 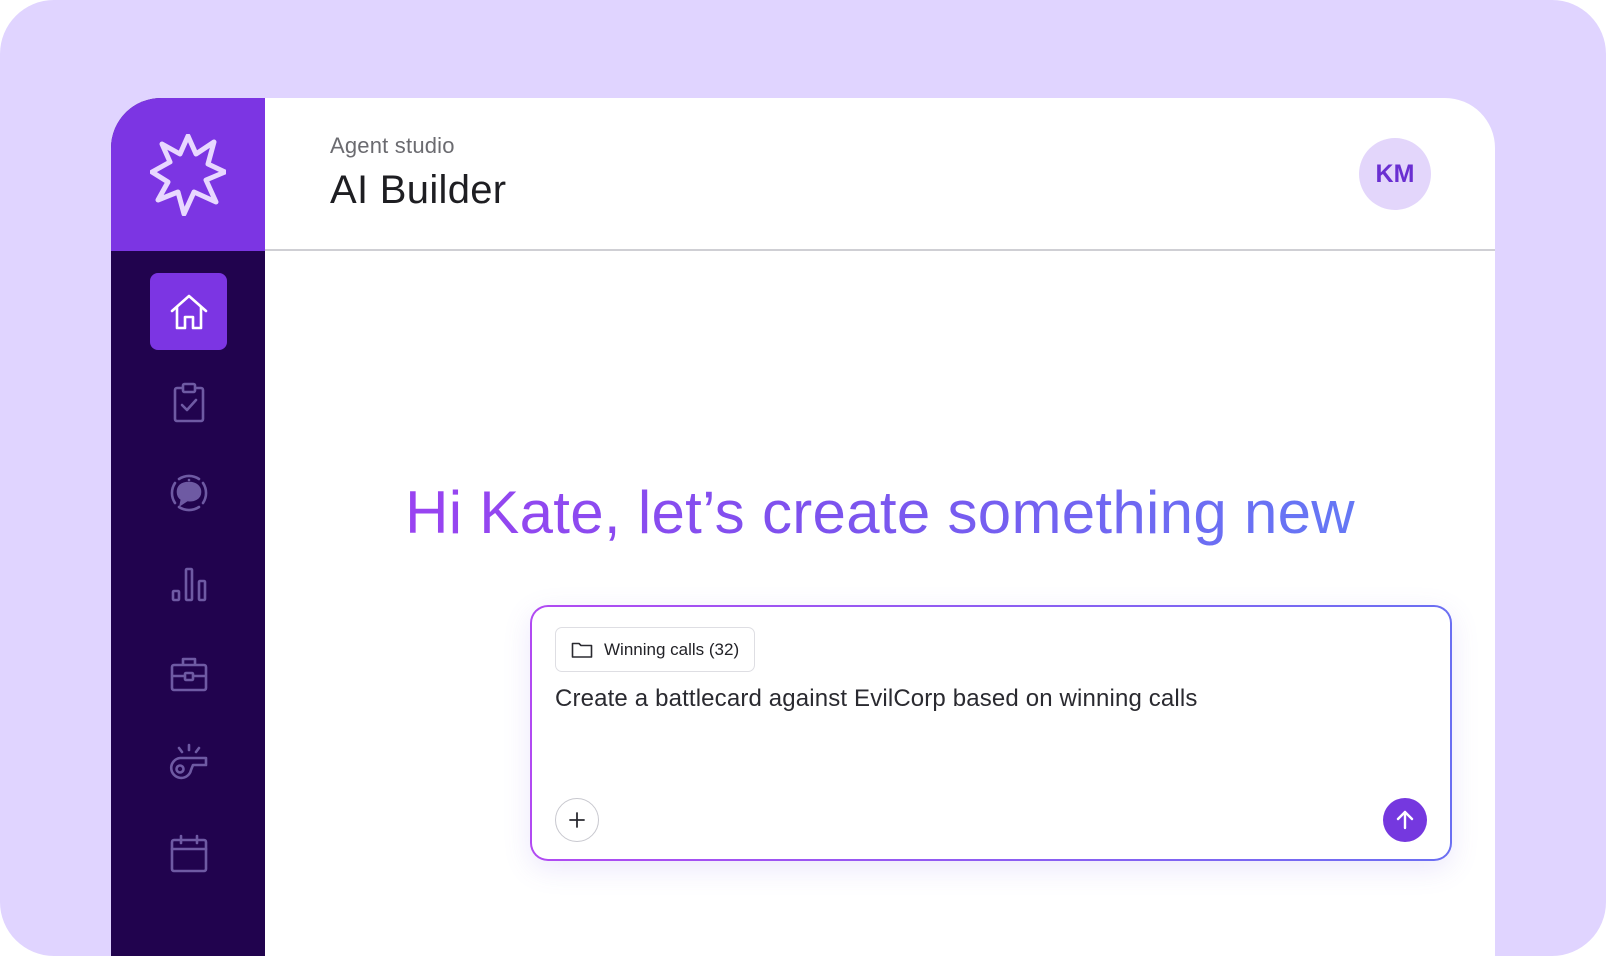 I want to click on context-chip: Winning calls (32), so click(x=655, y=649).